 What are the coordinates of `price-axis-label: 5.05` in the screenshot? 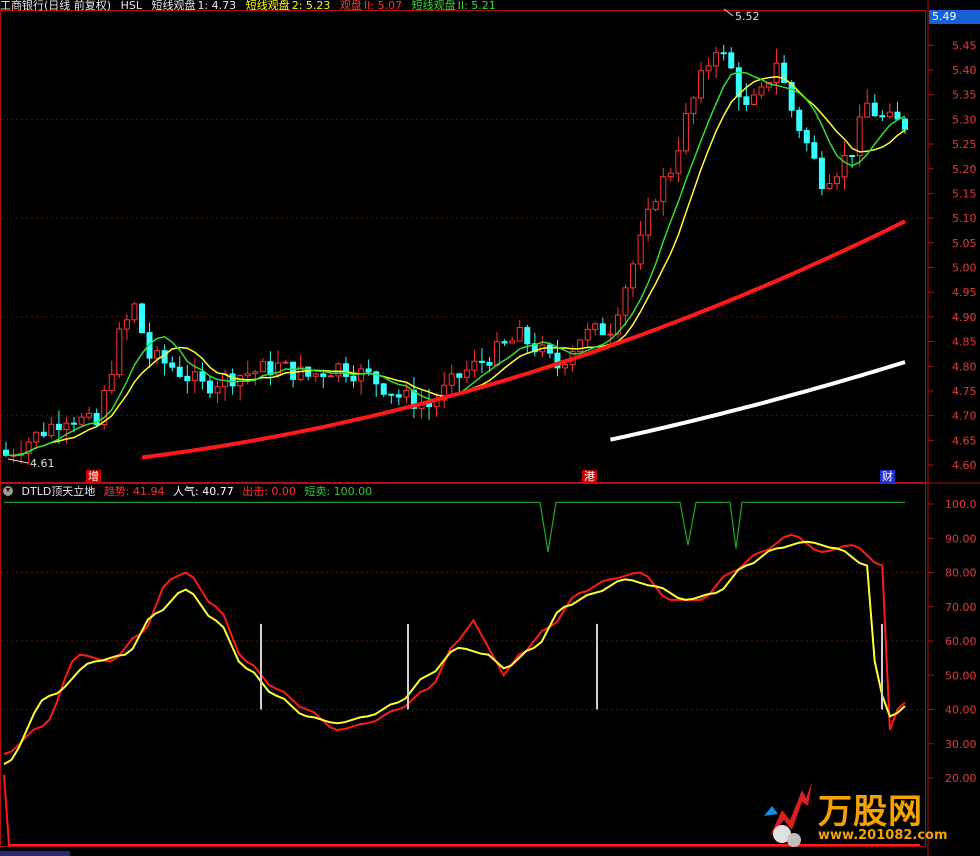 It's located at (964, 243).